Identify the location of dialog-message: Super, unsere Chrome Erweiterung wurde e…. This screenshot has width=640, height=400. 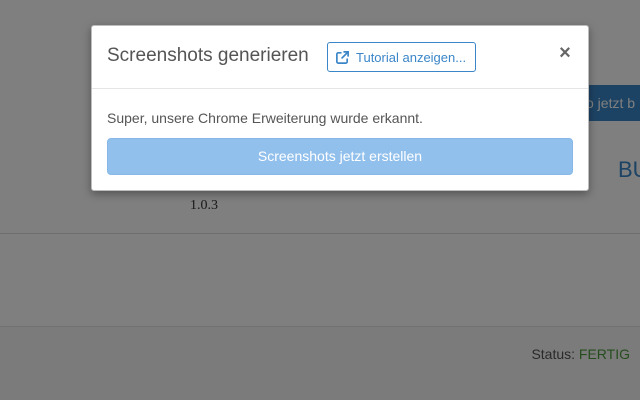
(265, 118).